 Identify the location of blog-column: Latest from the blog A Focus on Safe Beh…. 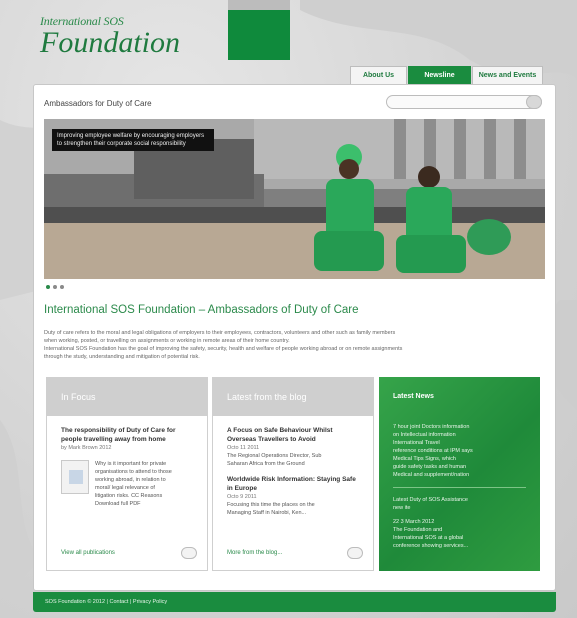
(293, 474).